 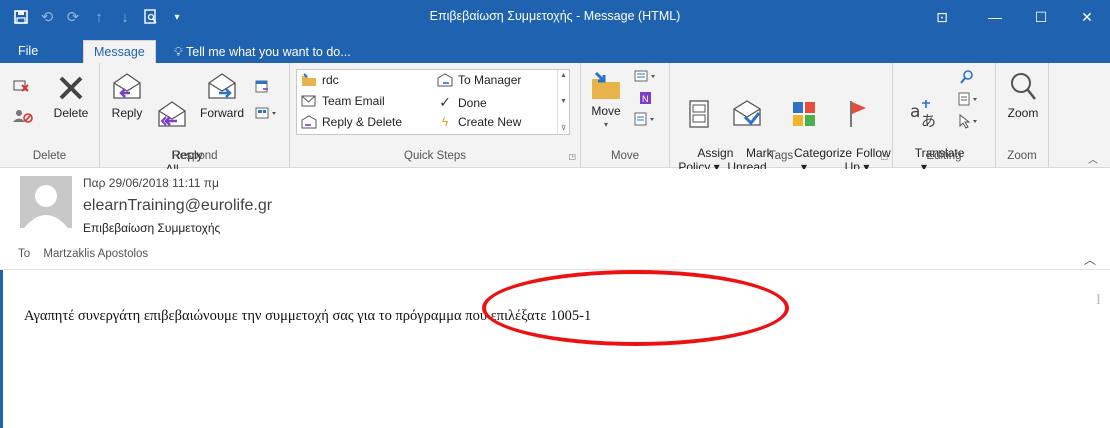 What do you see at coordinates (178, 52) in the screenshot?
I see `lightbulb-icon: 💡︎` at bounding box center [178, 52].